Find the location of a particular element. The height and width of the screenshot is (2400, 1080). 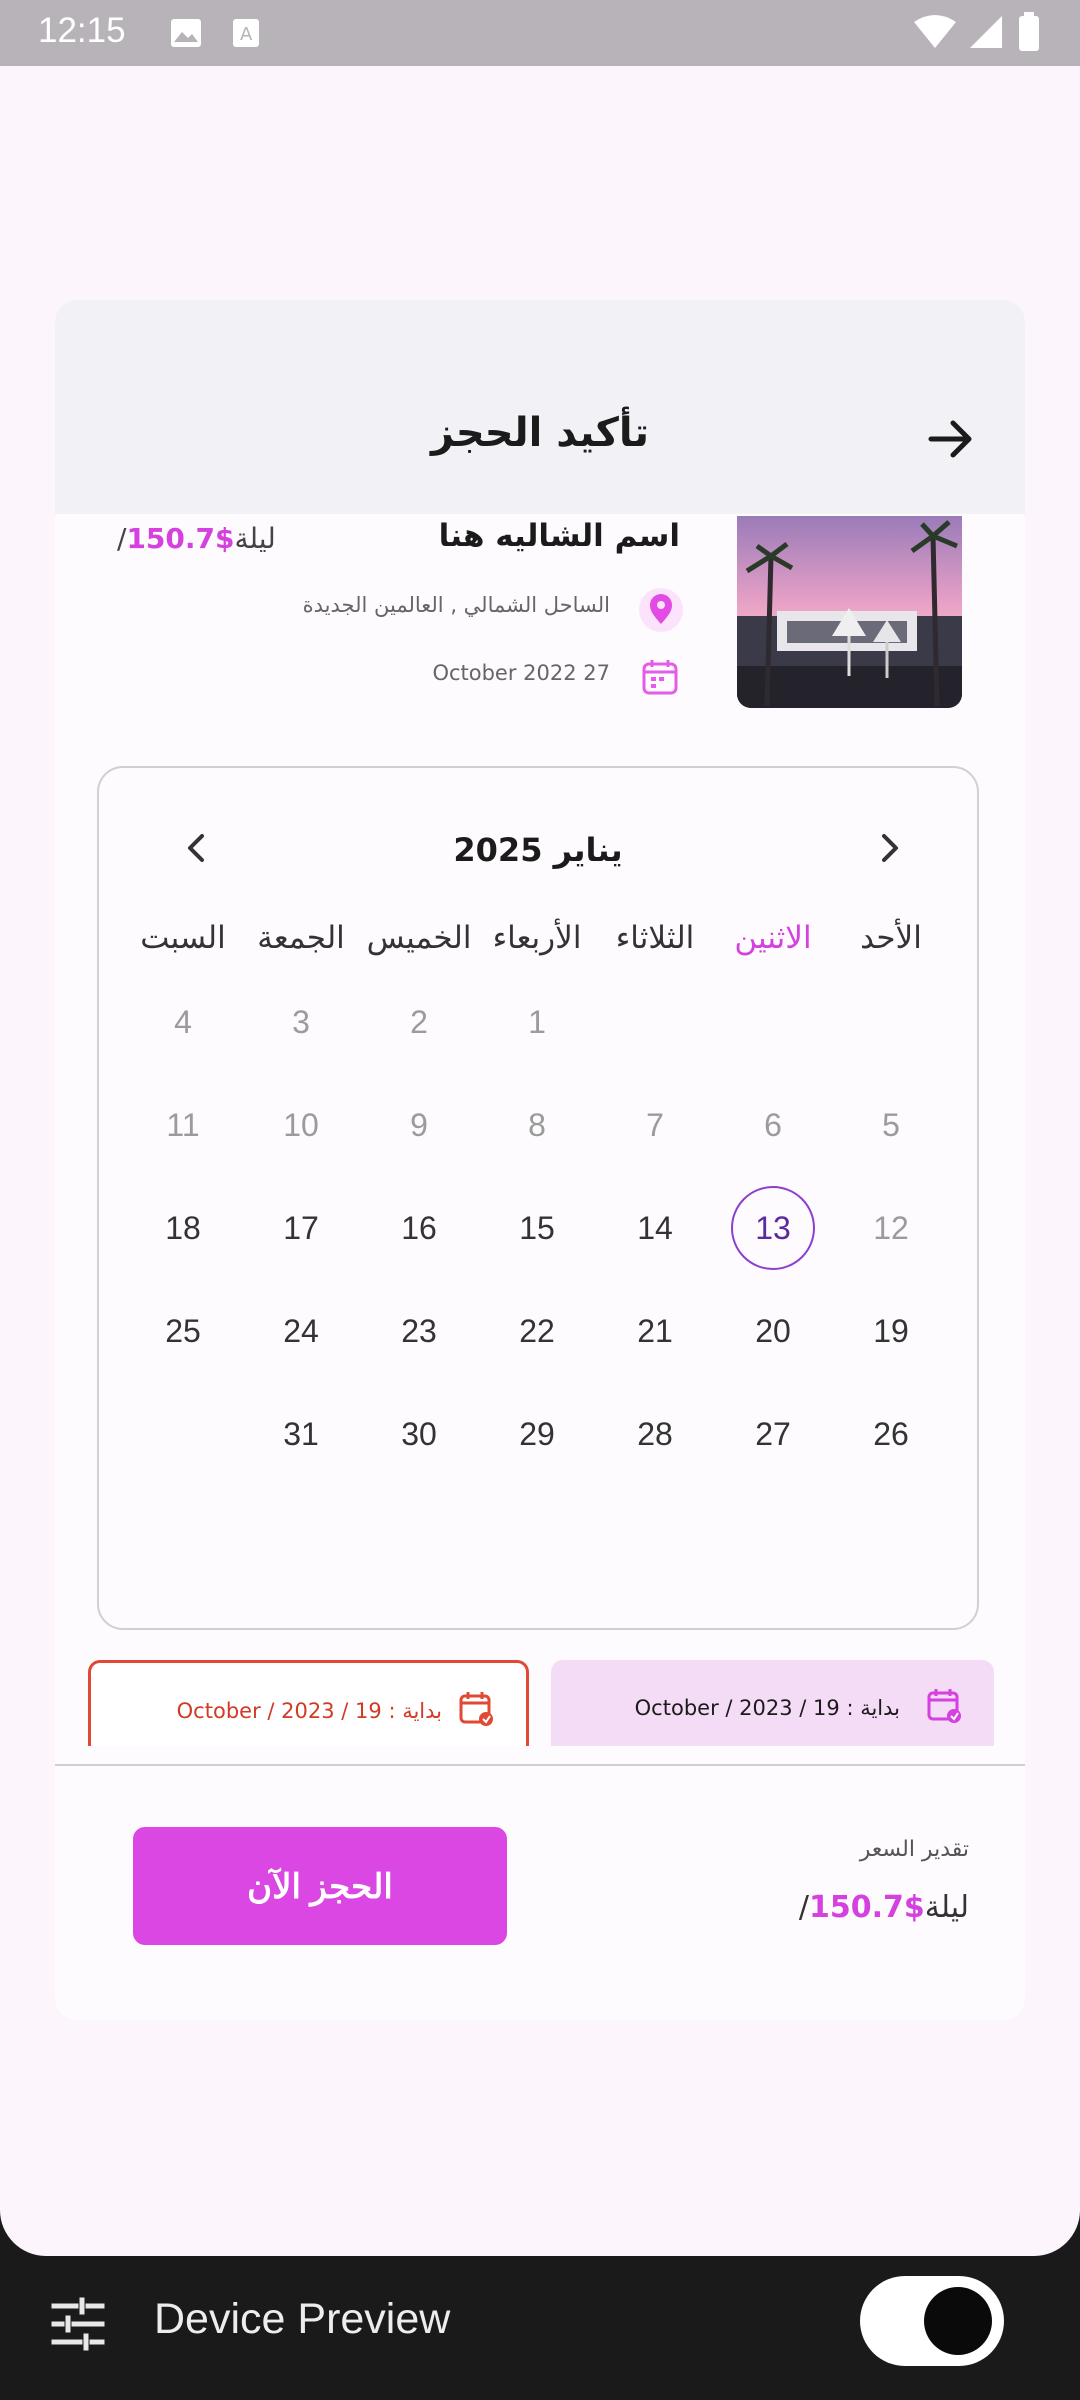

calendar-day: 12 is located at coordinates (891, 1228).